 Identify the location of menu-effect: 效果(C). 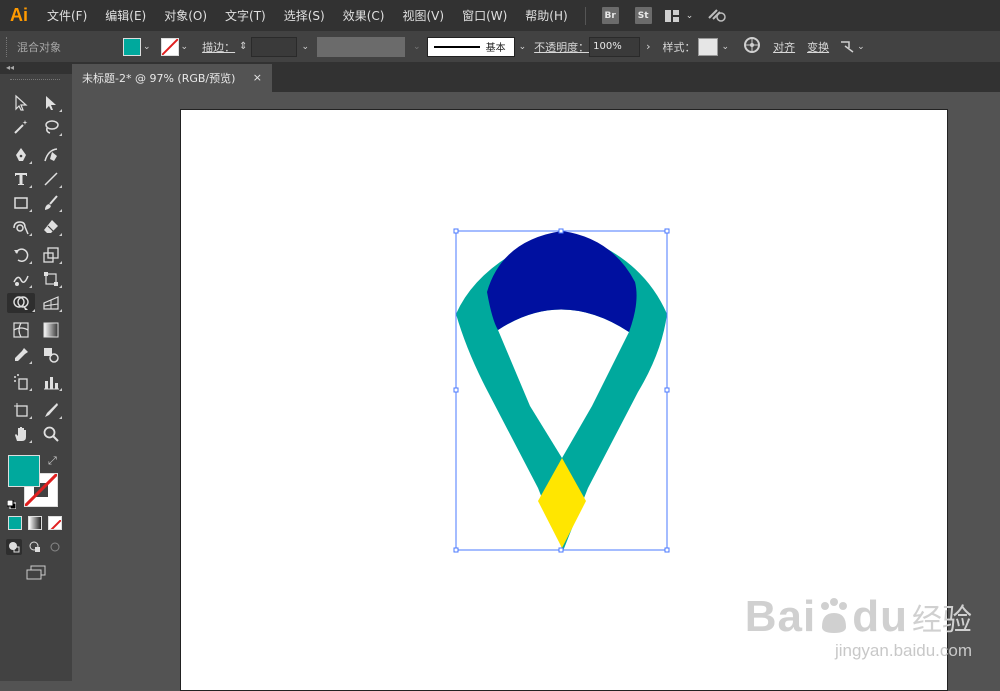
(364, 15).